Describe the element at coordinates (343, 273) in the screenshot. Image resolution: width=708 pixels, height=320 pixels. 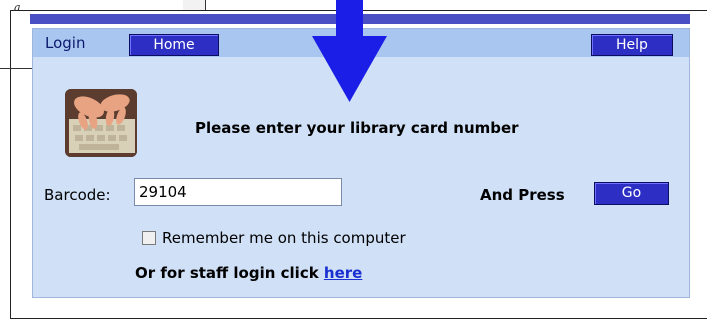
I see `staff-login-link: here` at that location.